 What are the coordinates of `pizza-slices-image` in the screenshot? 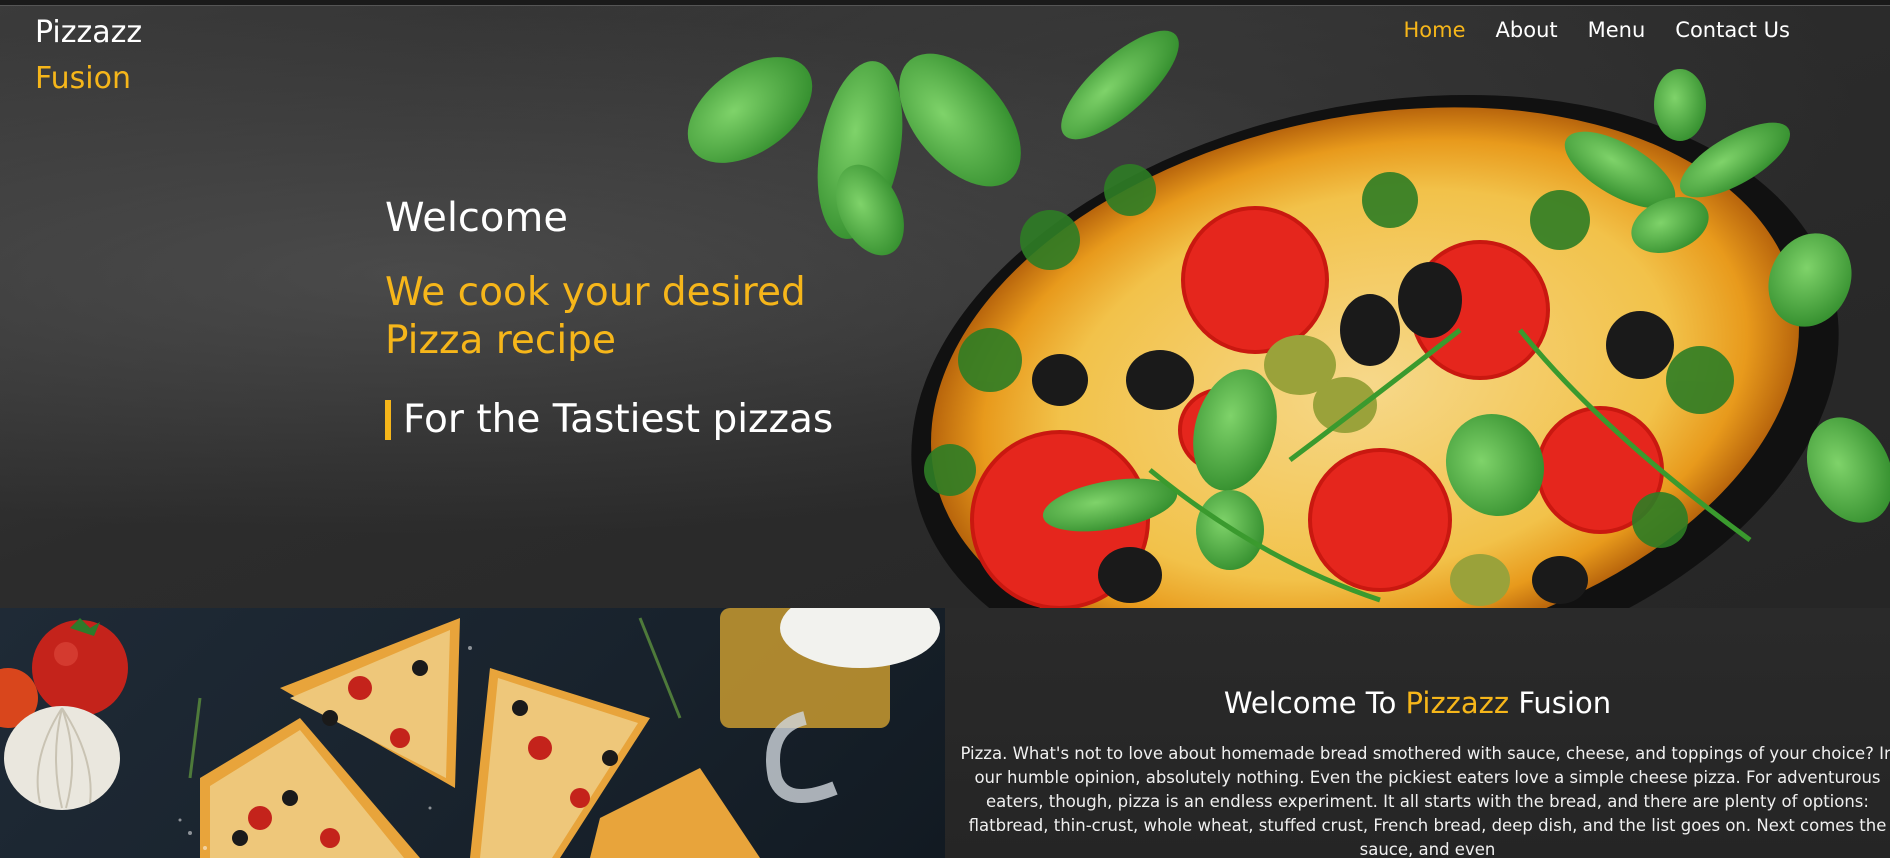 It's located at (472, 733).